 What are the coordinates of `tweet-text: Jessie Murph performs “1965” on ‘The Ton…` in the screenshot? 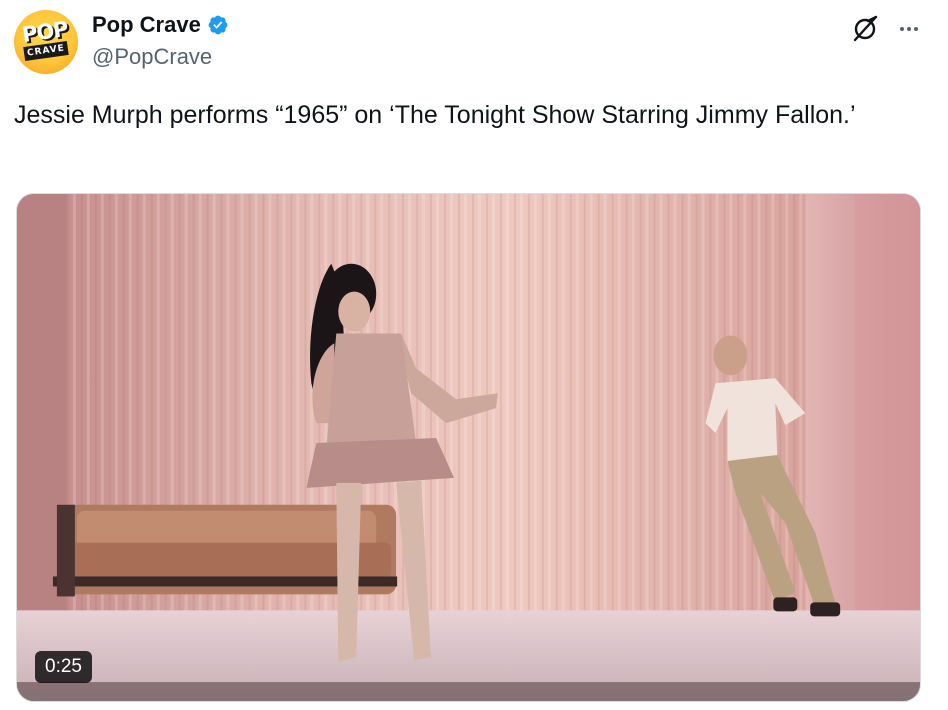 It's located at (435, 115).